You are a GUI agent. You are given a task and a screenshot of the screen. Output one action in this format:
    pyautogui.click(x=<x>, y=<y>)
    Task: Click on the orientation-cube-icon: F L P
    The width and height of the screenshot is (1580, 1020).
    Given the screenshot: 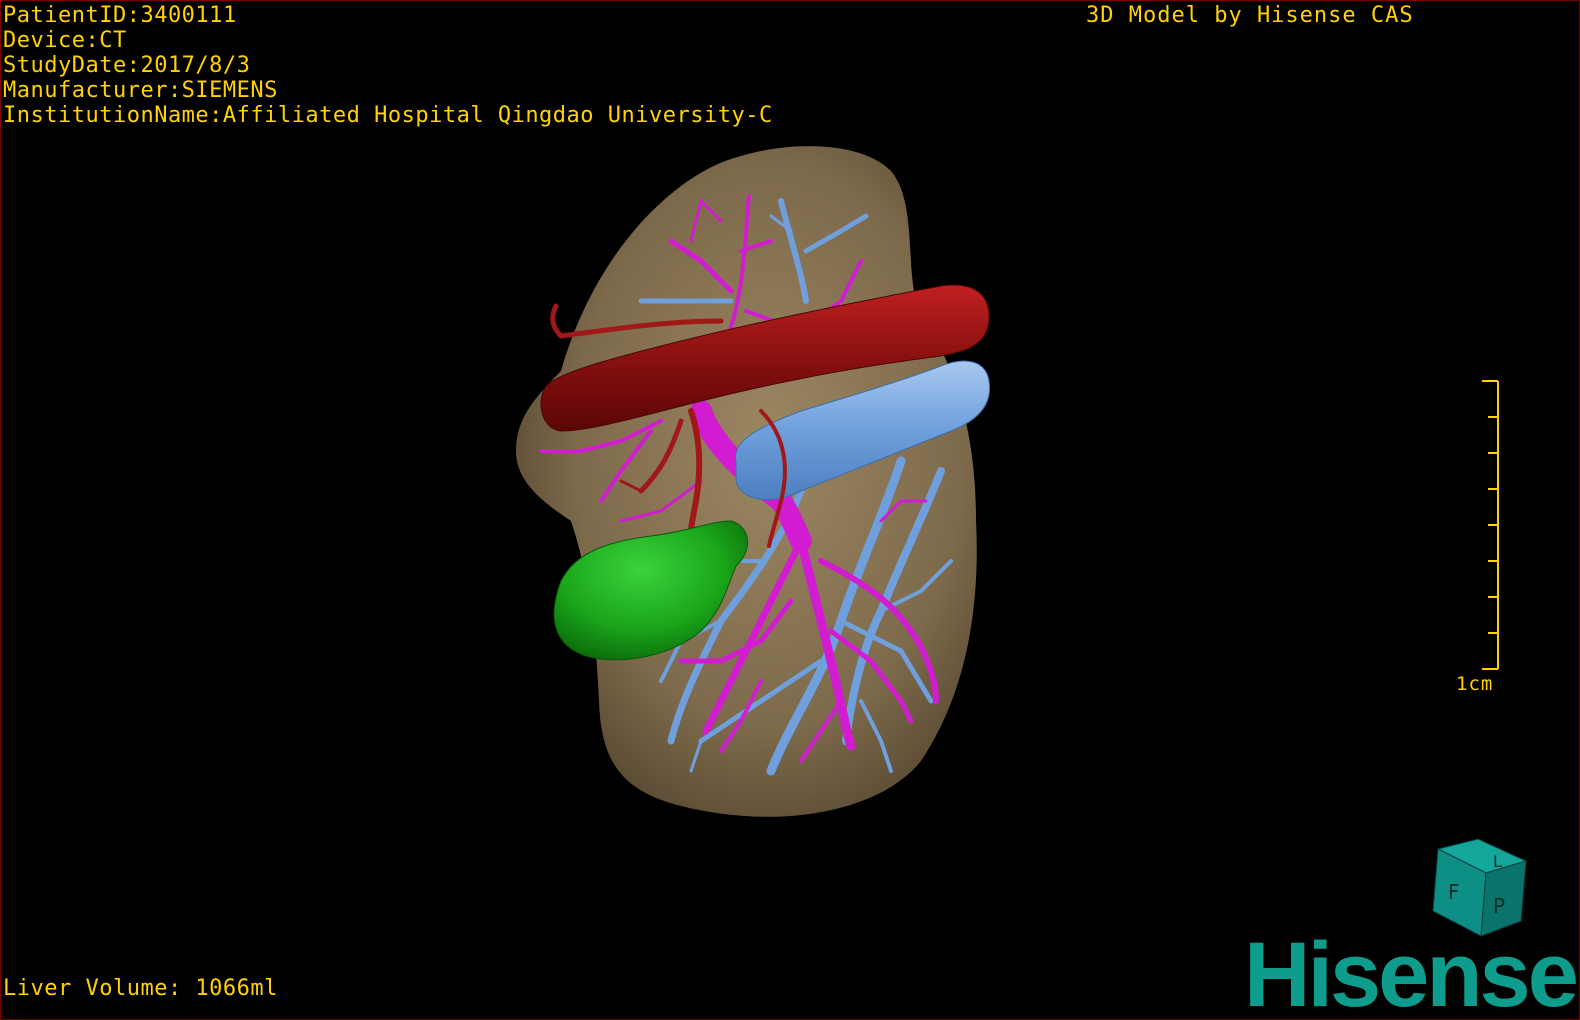 What is the action you would take?
    pyautogui.click(x=1480, y=887)
    